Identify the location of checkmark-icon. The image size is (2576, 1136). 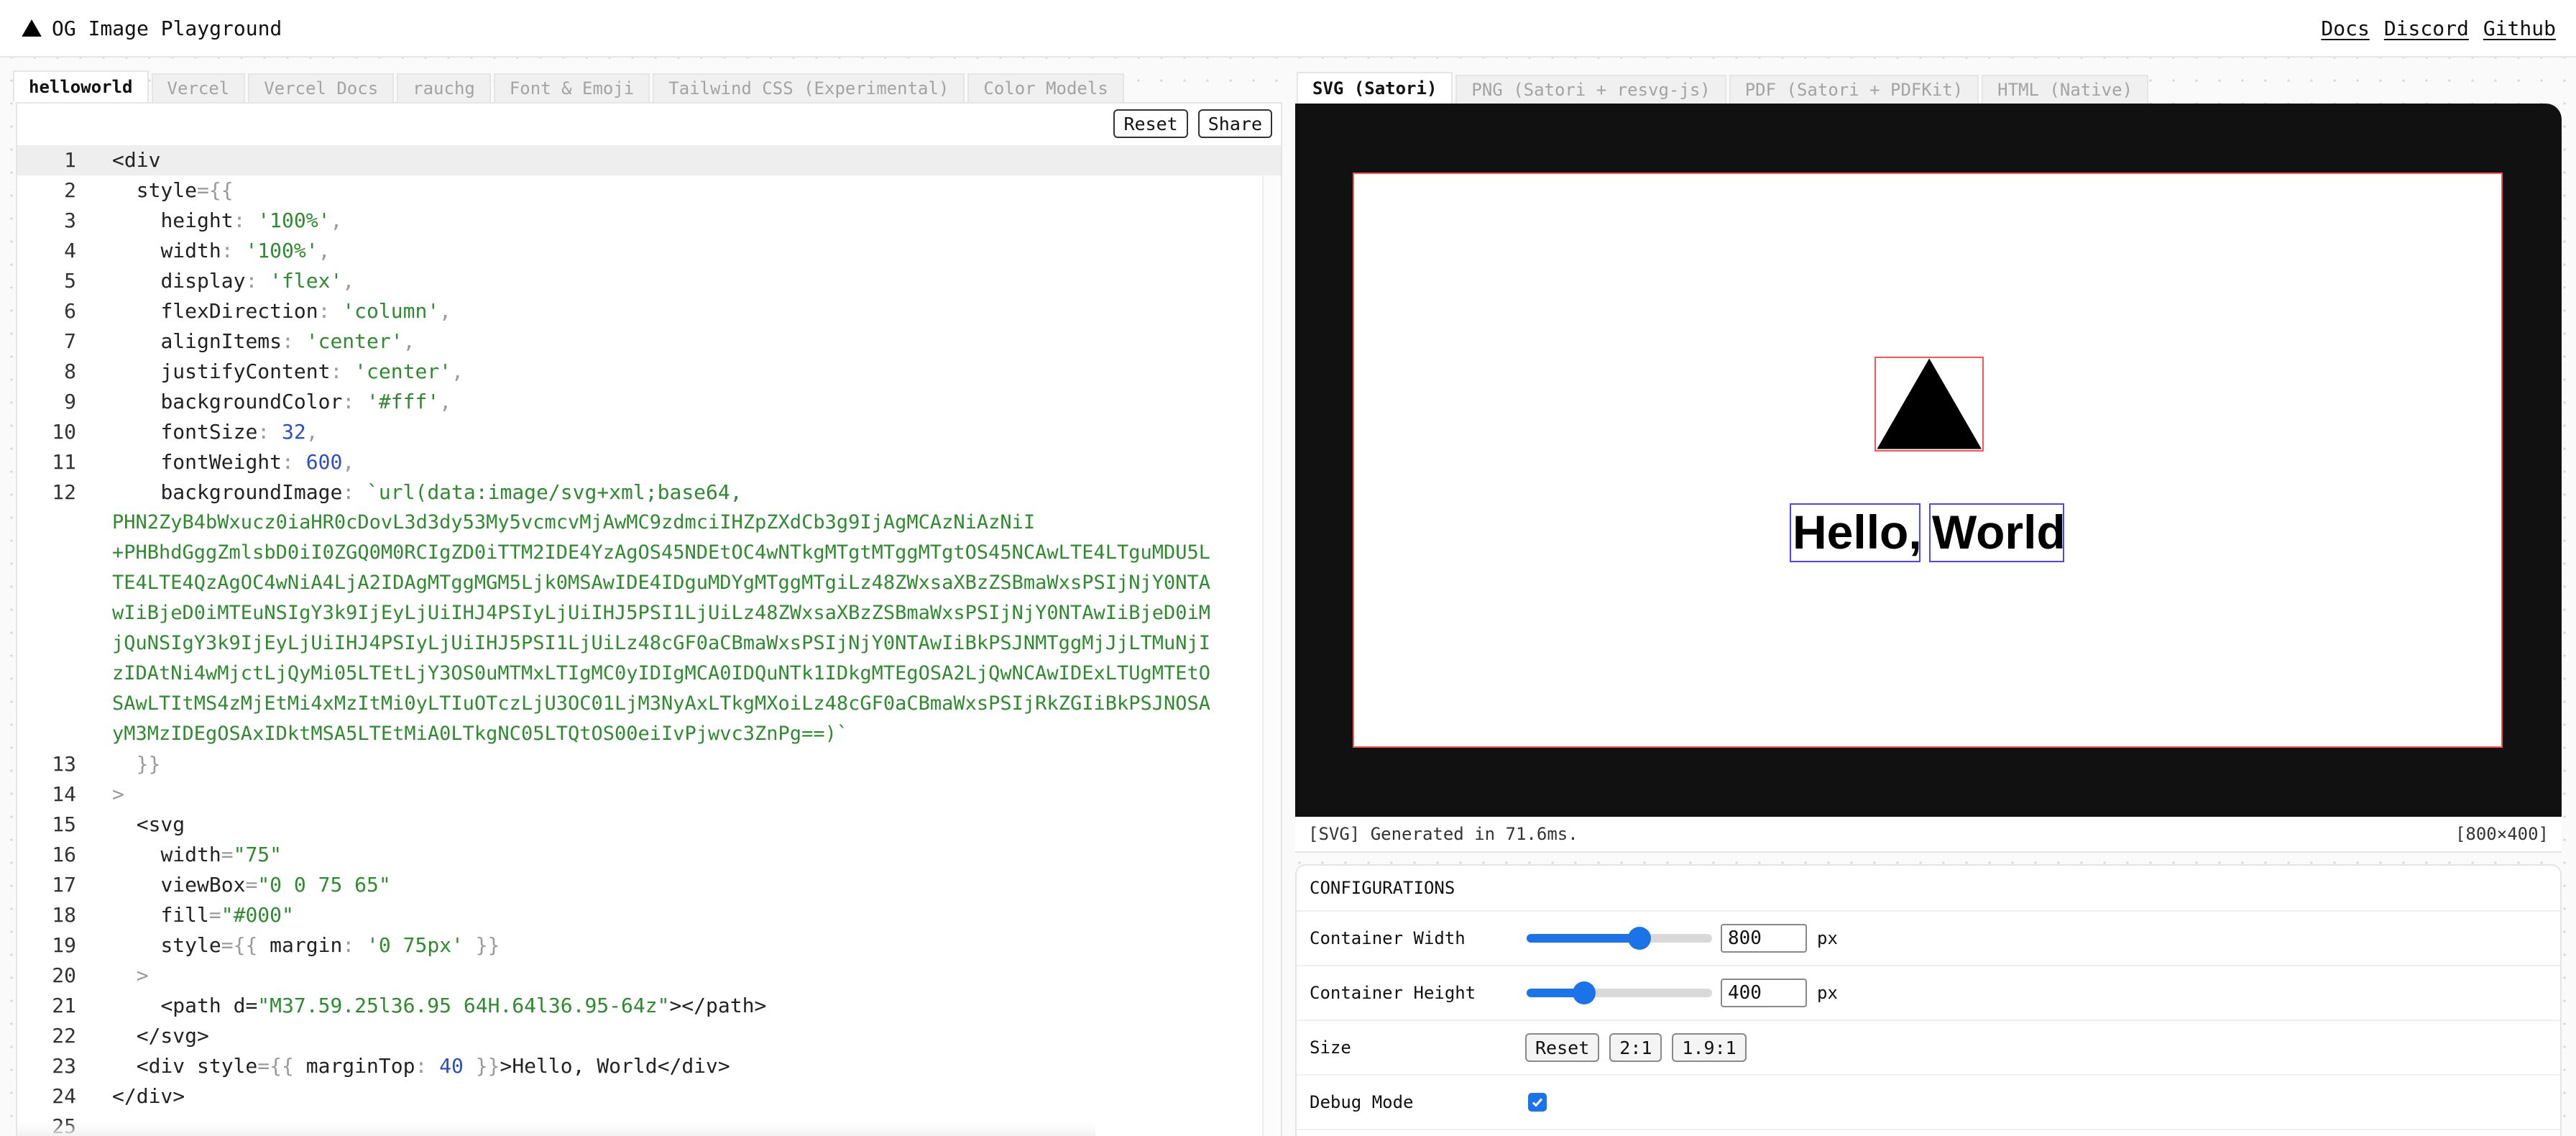
(1537, 1102).